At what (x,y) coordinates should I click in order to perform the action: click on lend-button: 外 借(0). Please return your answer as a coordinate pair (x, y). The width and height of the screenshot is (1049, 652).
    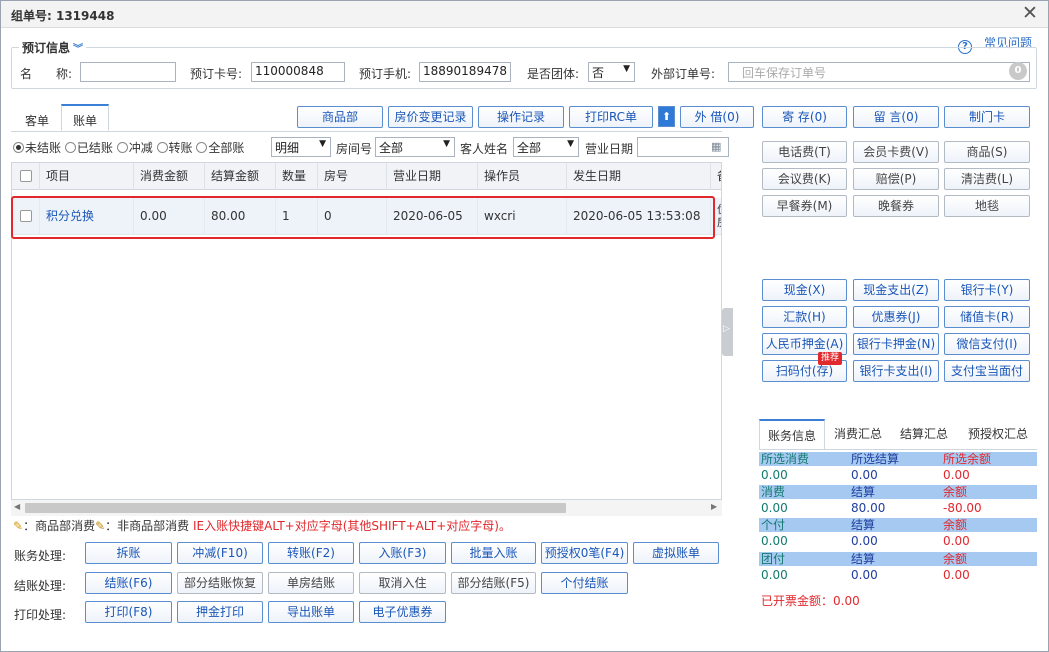
    Looking at the image, I should click on (717, 117).